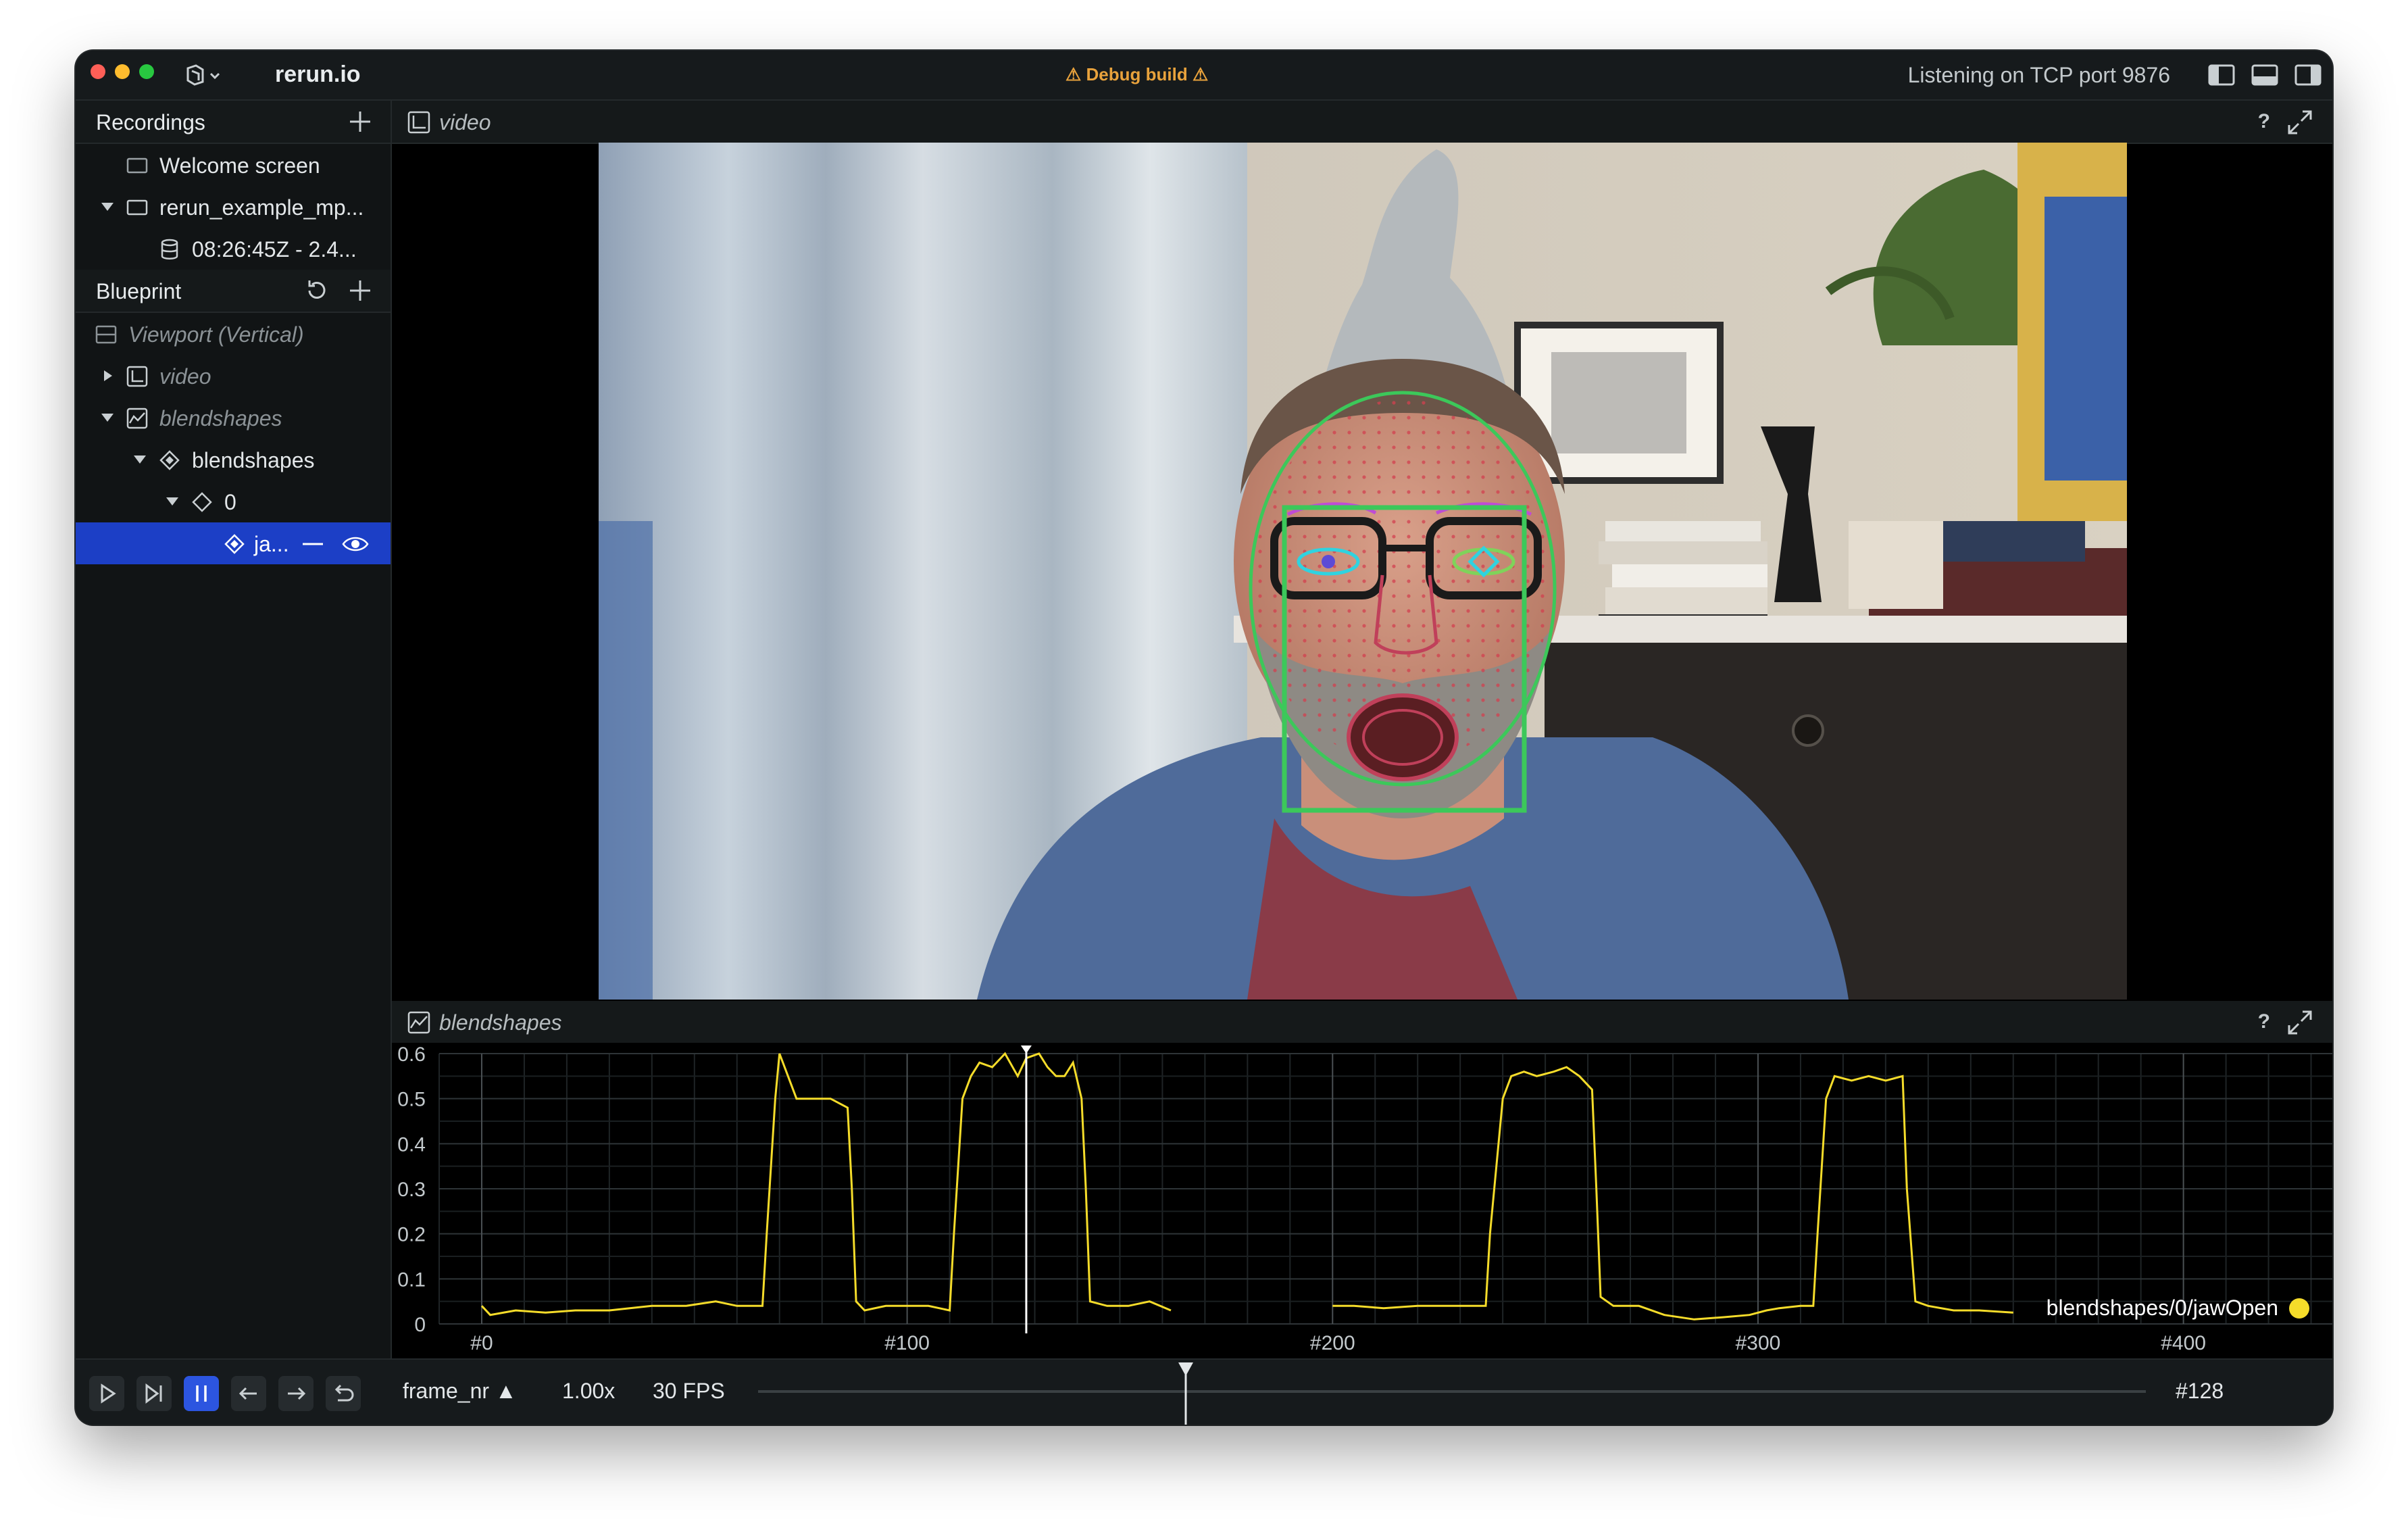  I want to click on arrow-left-icon, so click(248, 1393).